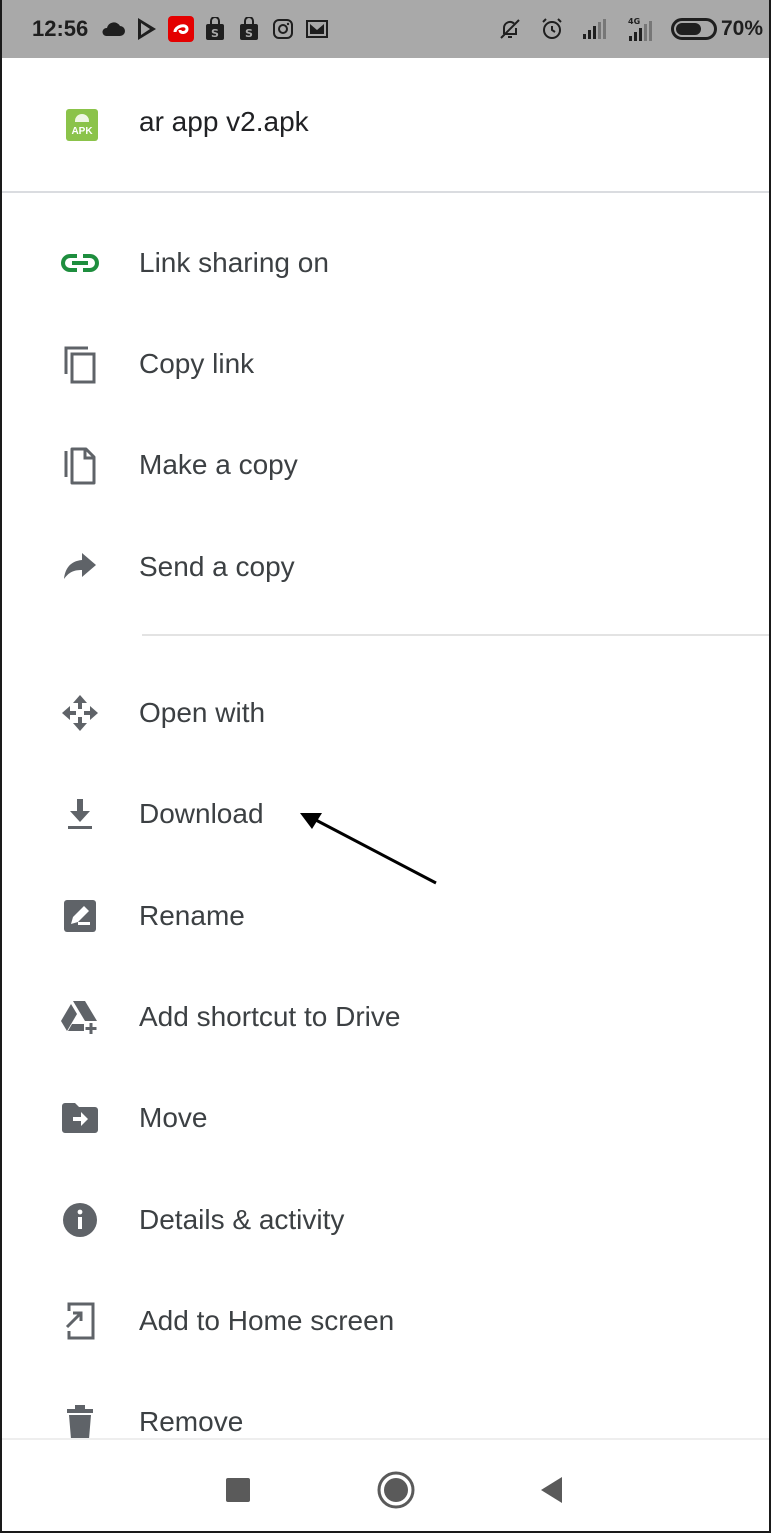 Image resolution: width=771 pixels, height=1533 pixels. Describe the element at coordinates (80, 1118) in the screenshot. I see `move-folder-icon` at that location.